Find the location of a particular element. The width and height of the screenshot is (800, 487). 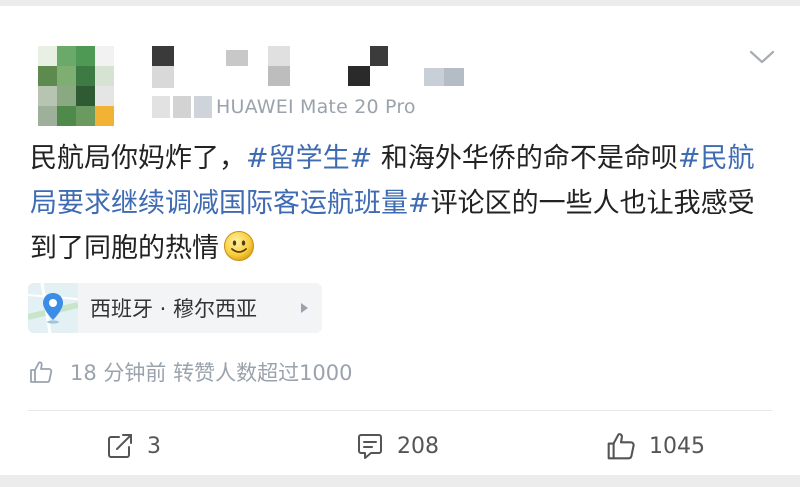

meta-blurred is located at coordinates (182, 107).